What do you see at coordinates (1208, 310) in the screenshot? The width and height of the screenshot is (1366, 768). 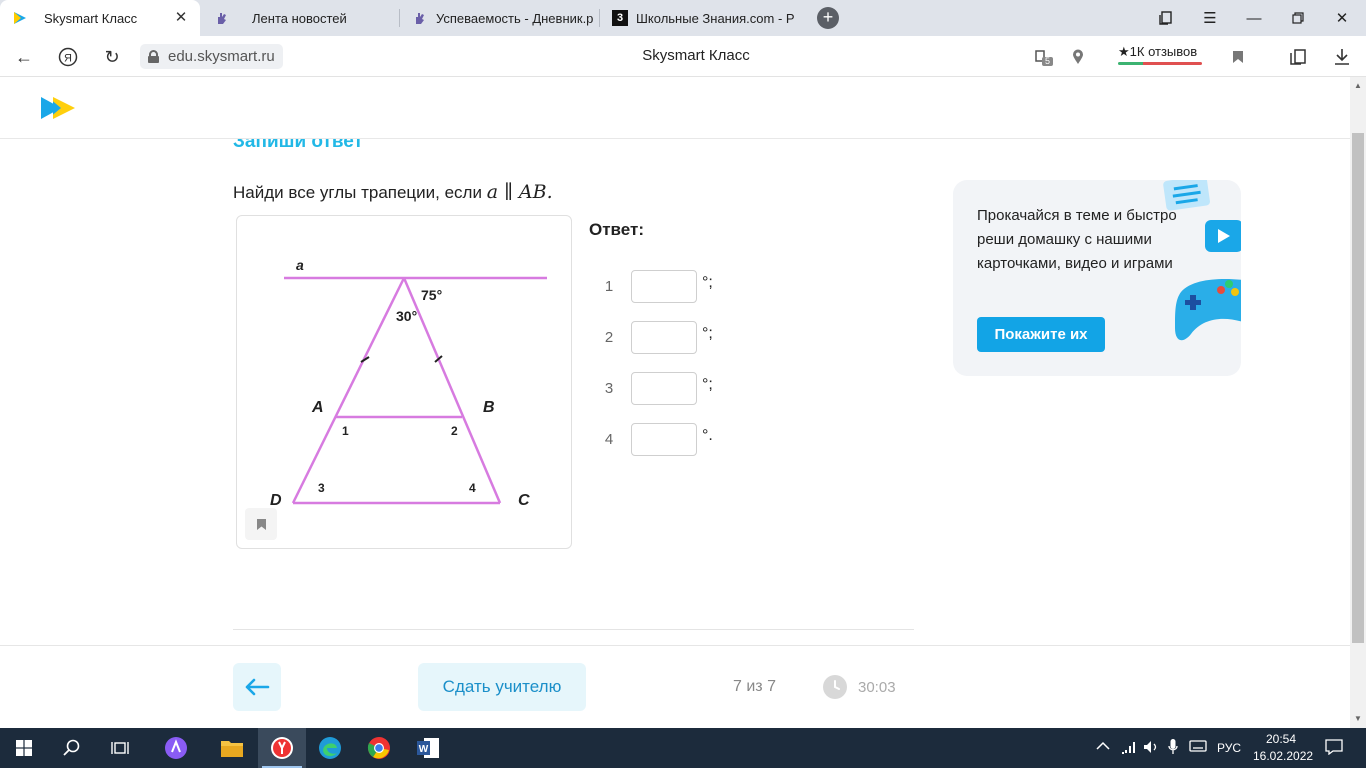 I see `gamepad-icon` at bounding box center [1208, 310].